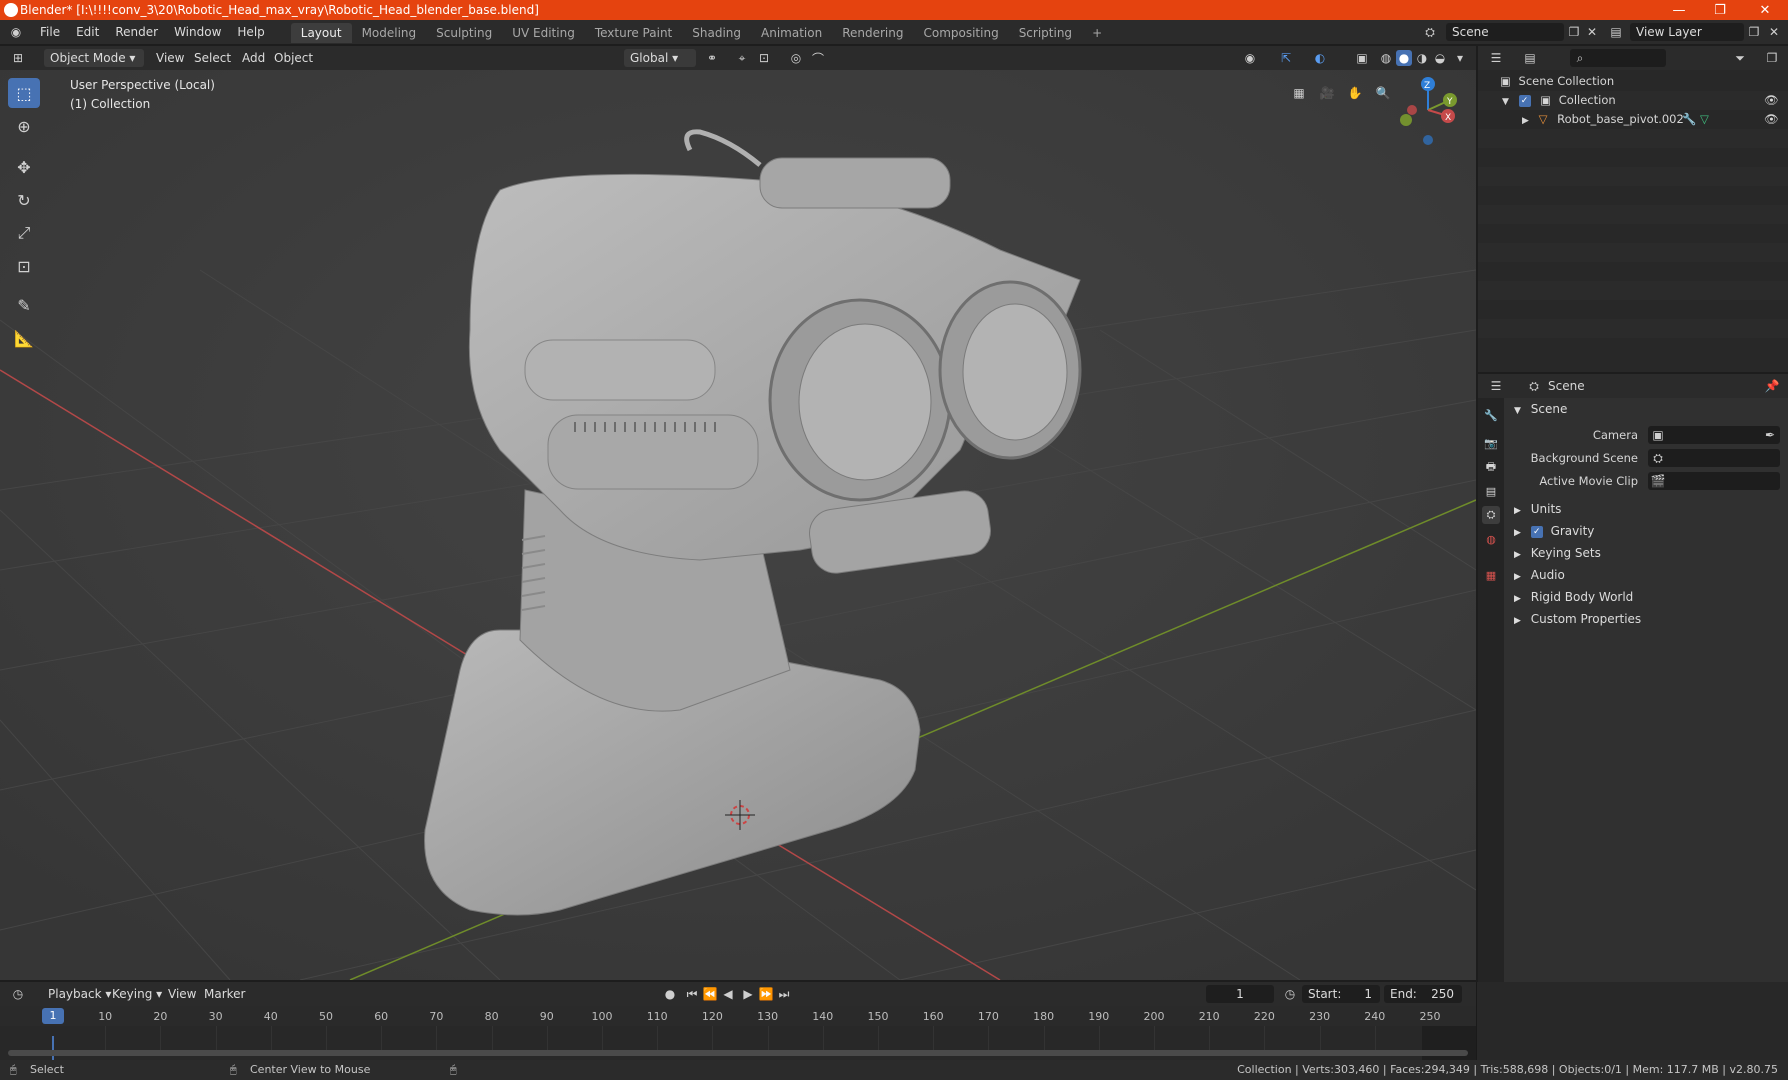  What do you see at coordinates (1633, 81) in the screenshot?
I see `outliner-row-scene-collection: ▣ Scene Collection` at bounding box center [1633, 81].